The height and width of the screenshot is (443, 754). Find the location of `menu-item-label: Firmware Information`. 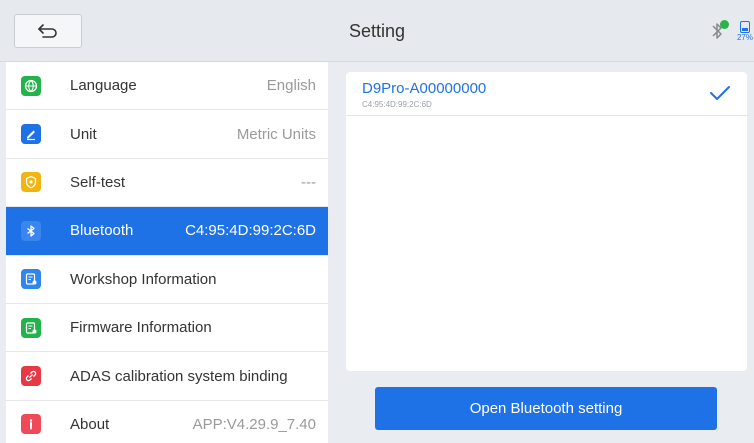

menu-item-label: Firmware Information is located at coordinates (141, 328).